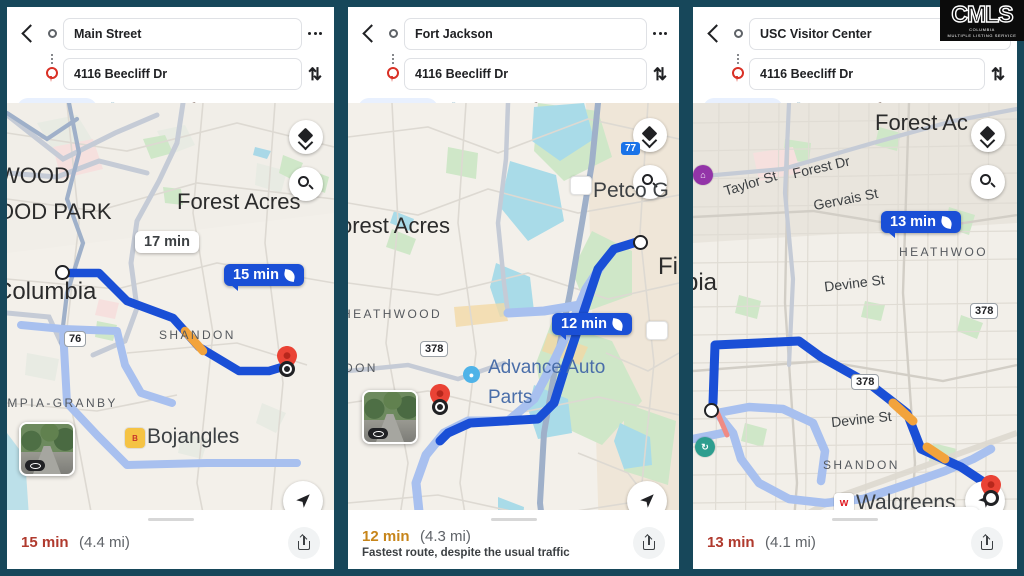 This screenshot has height=576, width=1024. I want to click on map-search-button, so click(988, 182).